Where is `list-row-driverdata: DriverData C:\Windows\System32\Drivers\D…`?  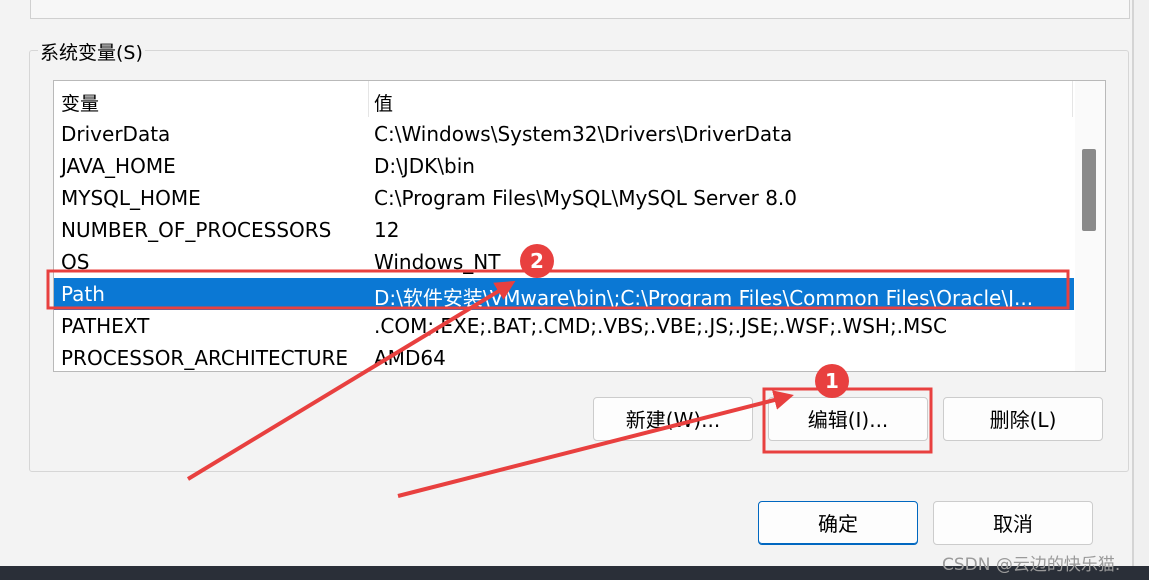
list-row-driverdata: DriverData C:\Windows\System32\Drivers\D… is located at coordinates (564, 134).